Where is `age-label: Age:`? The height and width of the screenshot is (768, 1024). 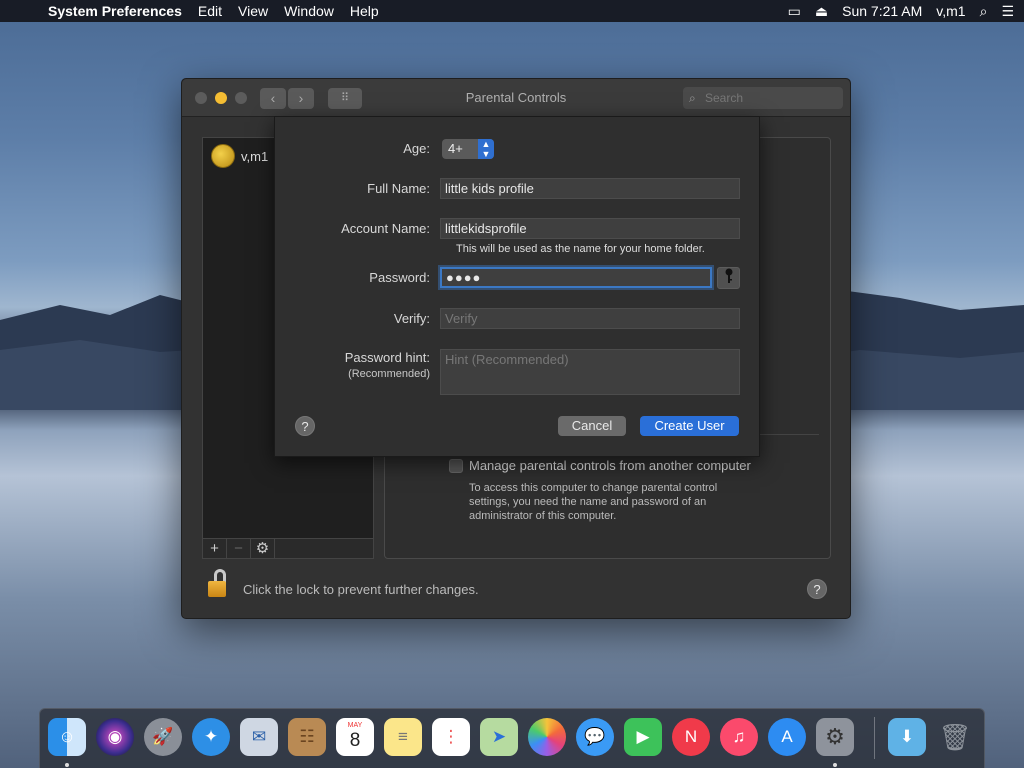
age-label: Age: is located at coordinates (416, 148).